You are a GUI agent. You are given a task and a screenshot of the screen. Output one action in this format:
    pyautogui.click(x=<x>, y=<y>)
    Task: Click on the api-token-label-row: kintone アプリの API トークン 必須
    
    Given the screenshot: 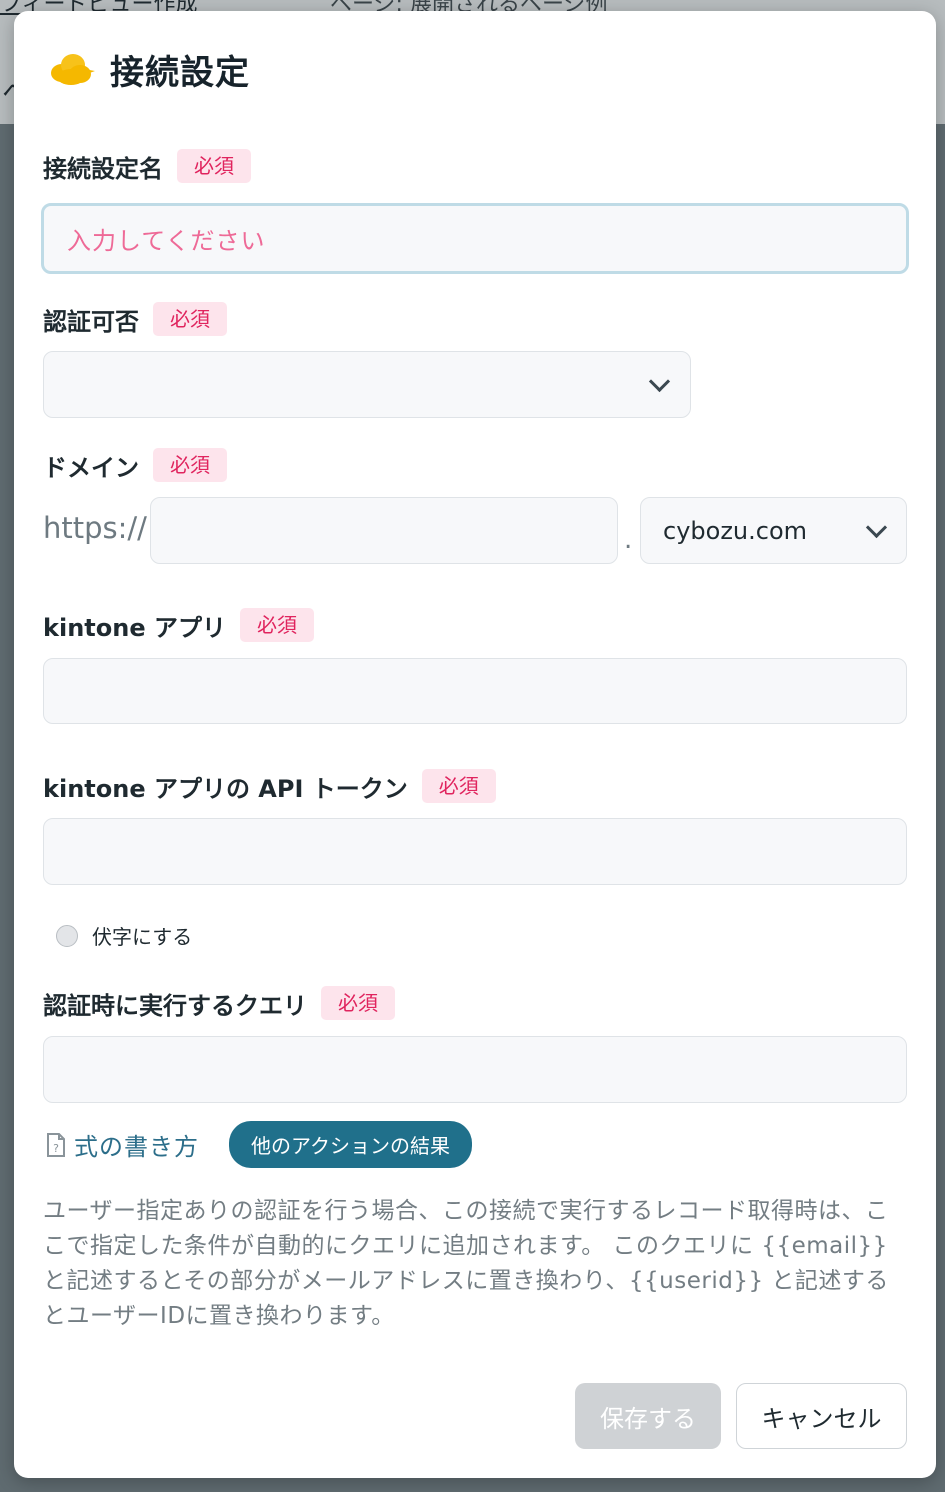 What is the action you would take?
    pyautogui.click(x=269, y=786)
    